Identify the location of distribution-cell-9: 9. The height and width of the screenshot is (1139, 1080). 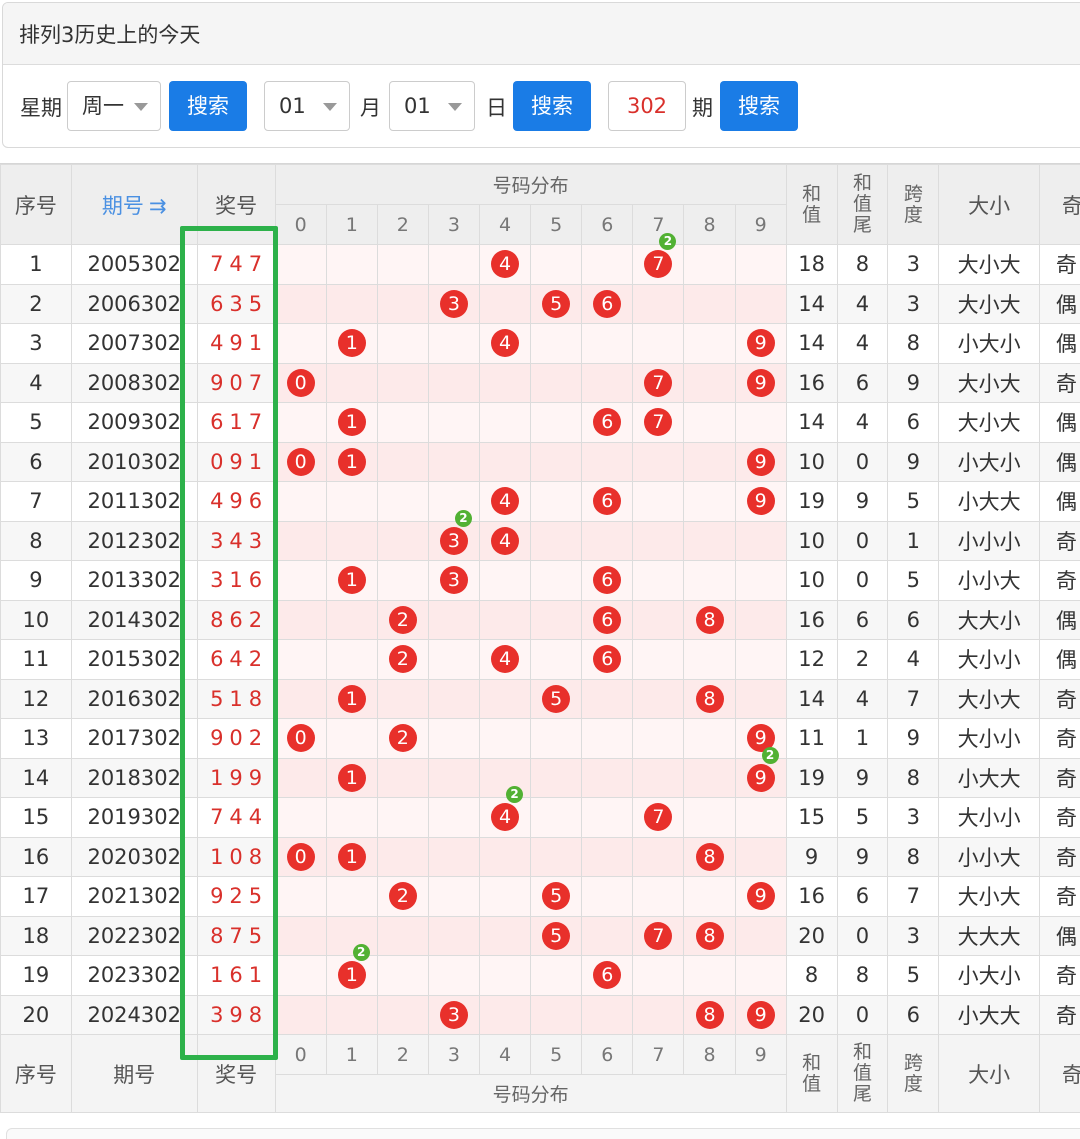
(760, 343).